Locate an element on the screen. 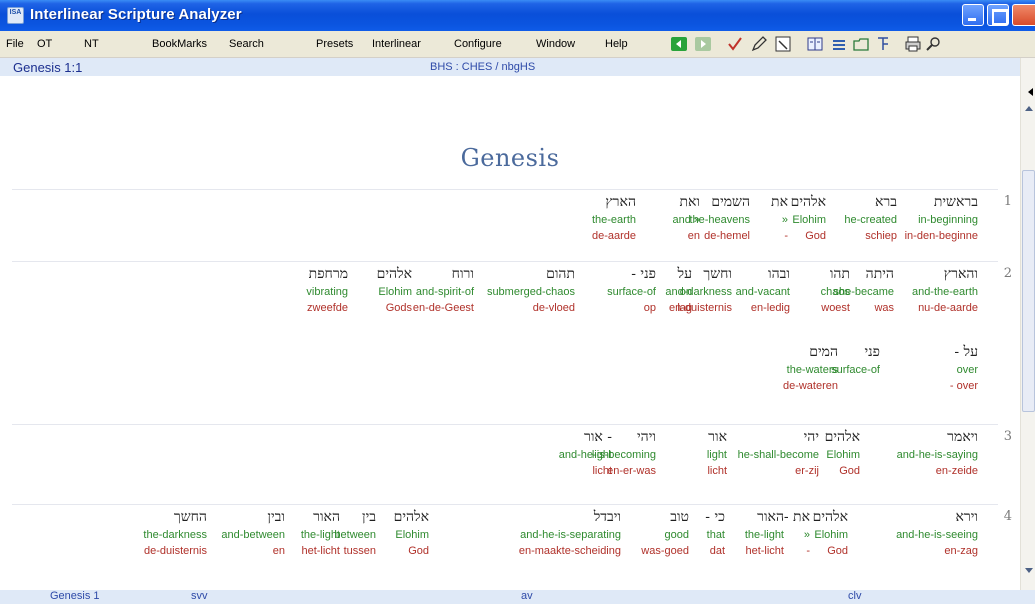 The width and height of the screenshot is (1035, 604). hebrew-word: האור is located at coordinates (326, 517).